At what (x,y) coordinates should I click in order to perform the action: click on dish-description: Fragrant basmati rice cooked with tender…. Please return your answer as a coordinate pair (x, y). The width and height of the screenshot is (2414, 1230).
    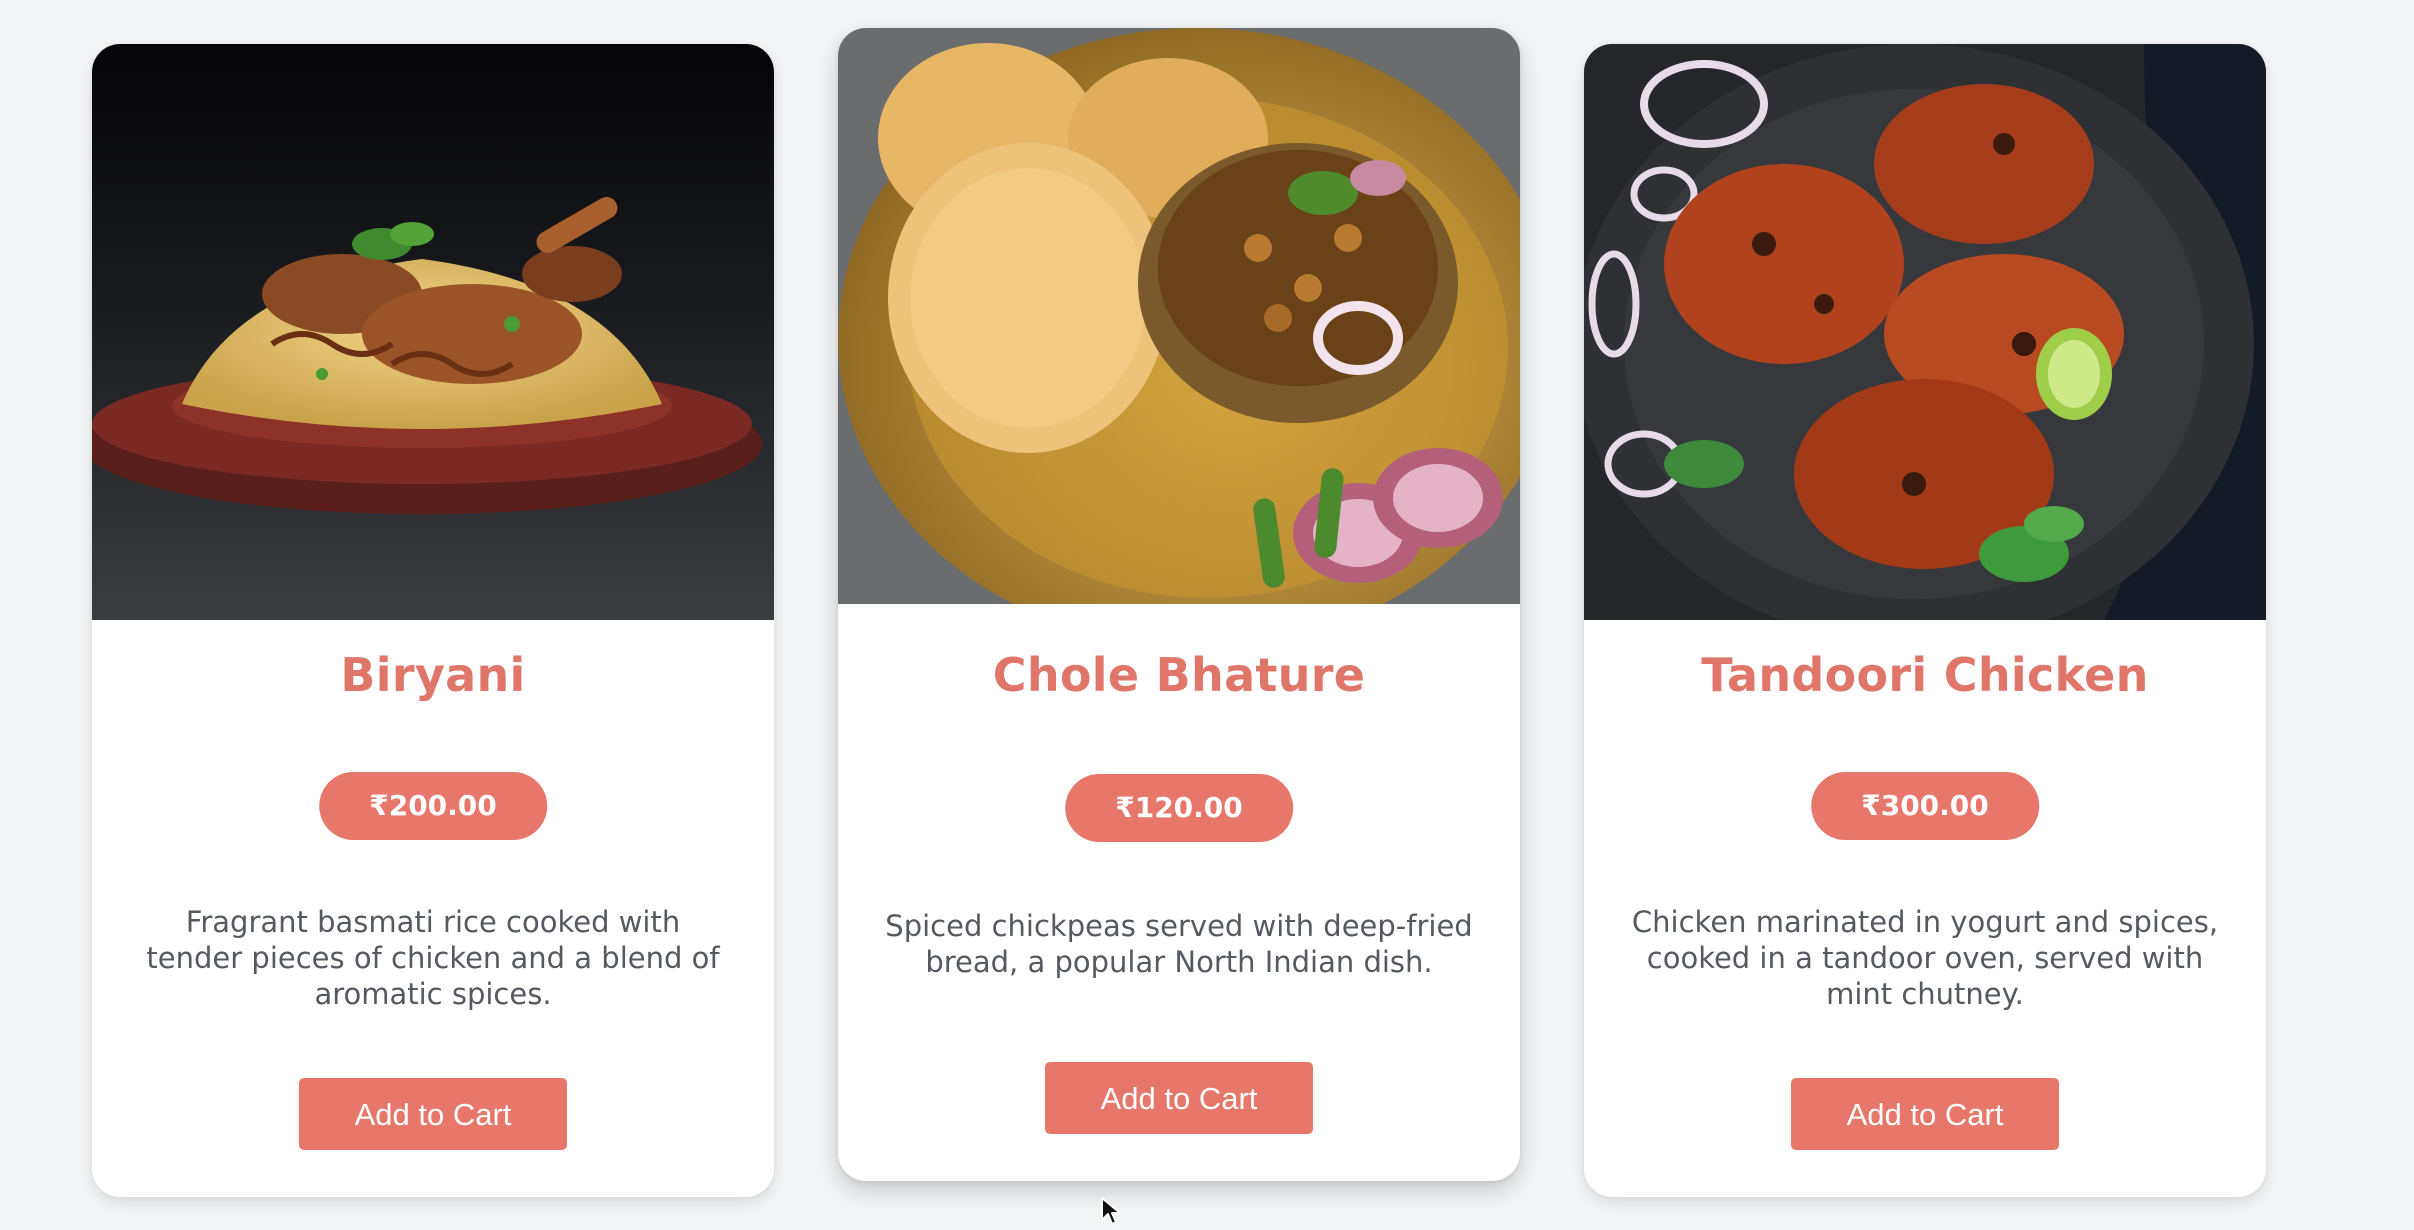
    Looking at the image, I should click on (433, 958).